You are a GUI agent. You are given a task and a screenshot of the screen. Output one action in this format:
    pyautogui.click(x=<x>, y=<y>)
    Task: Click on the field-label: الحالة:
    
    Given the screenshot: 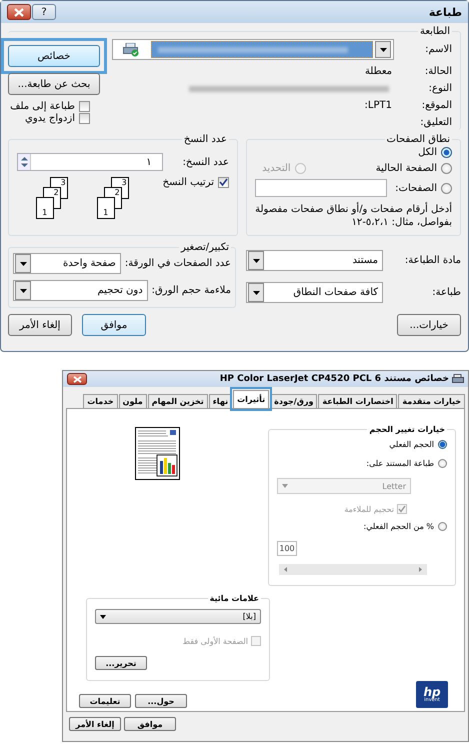 What is the action you would take?
    pyautogui.click(x=438, y=71)
    